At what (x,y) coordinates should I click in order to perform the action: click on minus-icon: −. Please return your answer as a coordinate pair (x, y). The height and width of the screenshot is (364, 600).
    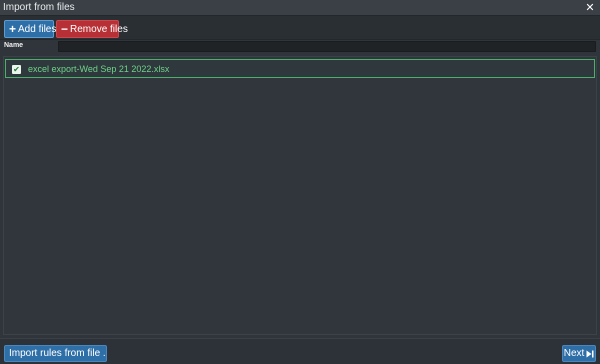
    Looking at the image, I should click on (65, 29).